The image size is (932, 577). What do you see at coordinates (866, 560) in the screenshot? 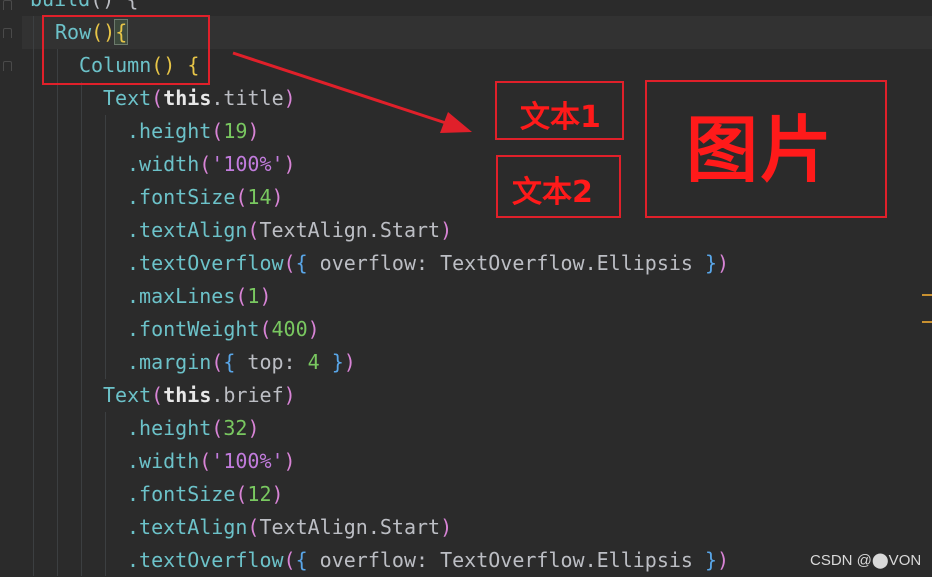
I see `csdn-watermark: CSDN @⬤VON` at bounding box center [866, 560].